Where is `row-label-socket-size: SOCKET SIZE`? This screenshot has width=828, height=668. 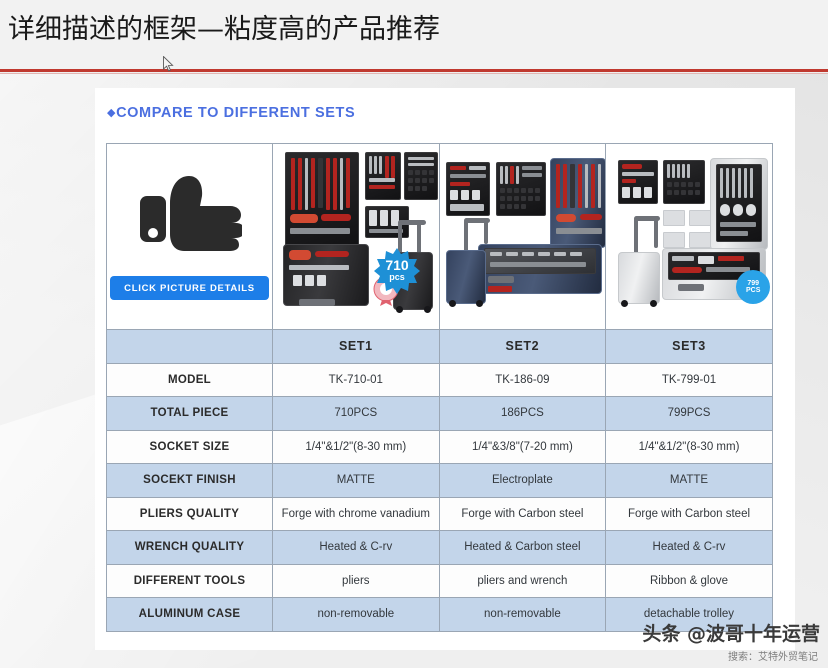 row-label-socket-size: SOCKET SIZE is located at coordinates (189, 446).